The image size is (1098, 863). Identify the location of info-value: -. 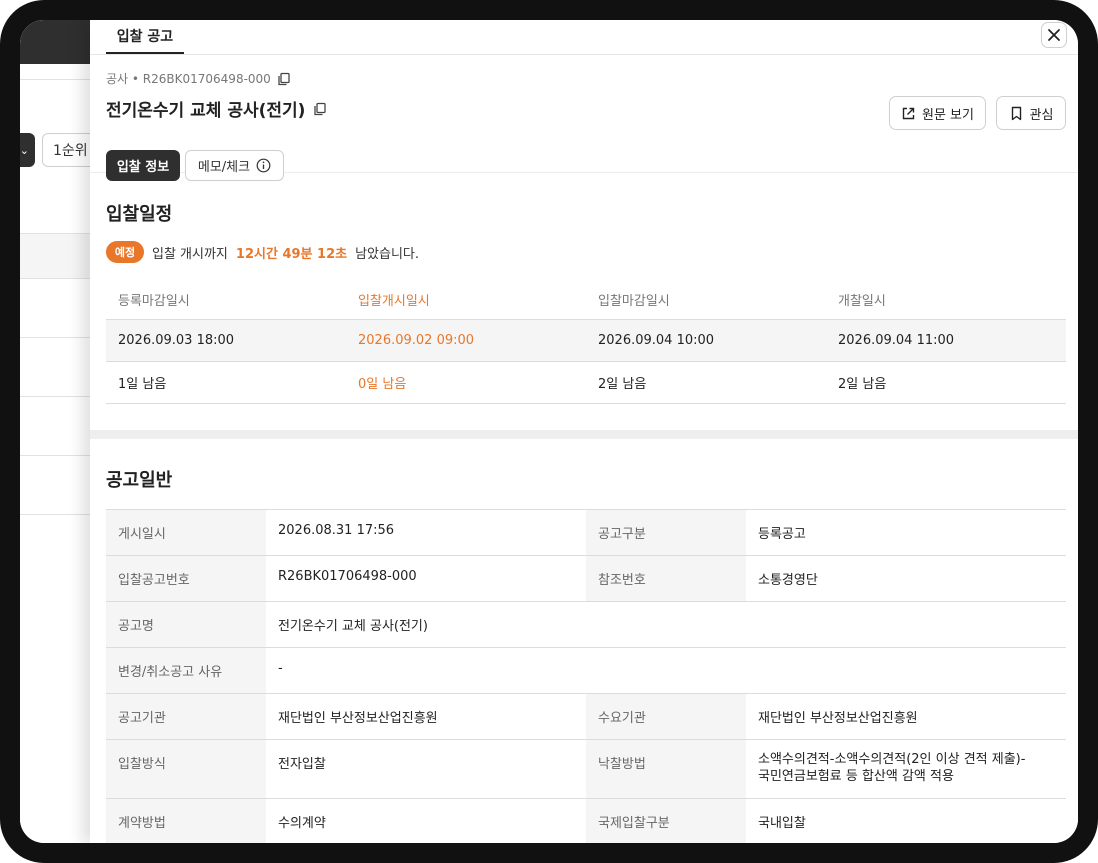
(280, 668).